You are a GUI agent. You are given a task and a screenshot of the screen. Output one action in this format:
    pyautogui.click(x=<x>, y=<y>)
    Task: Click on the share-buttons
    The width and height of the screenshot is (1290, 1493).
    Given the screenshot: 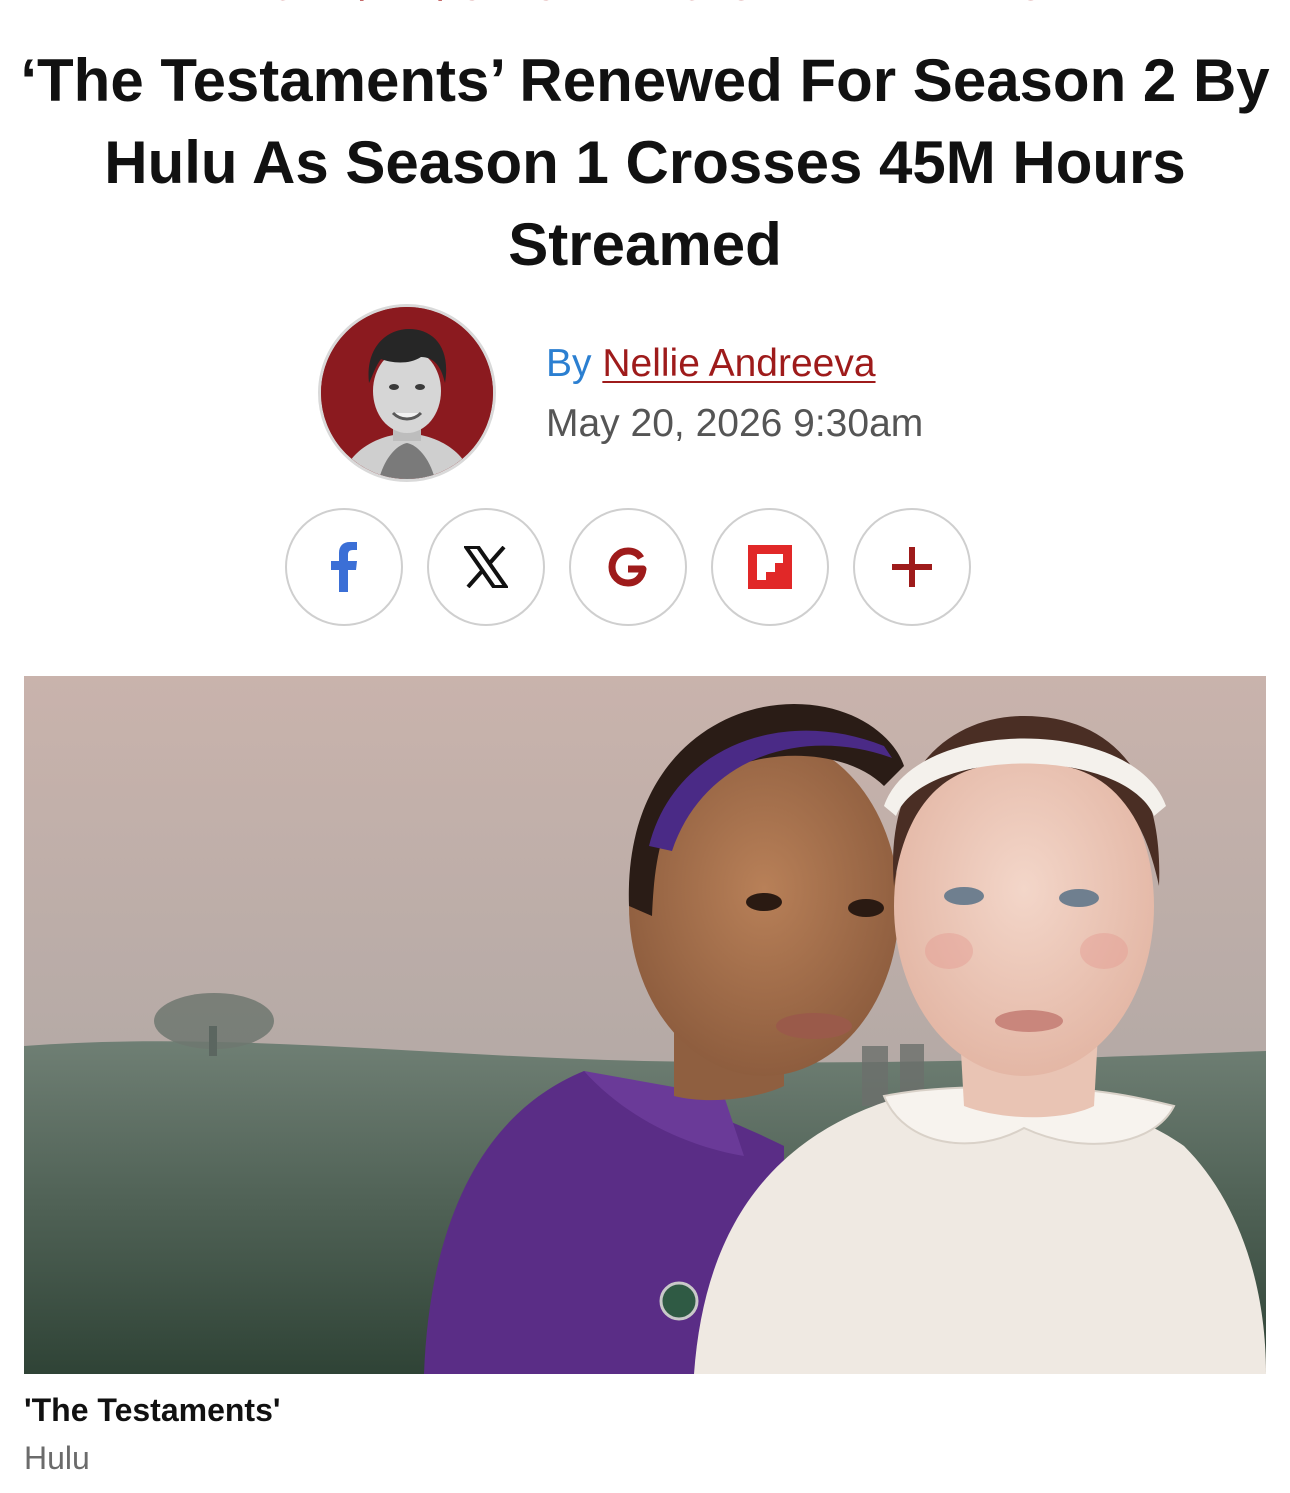 What is the action you would take?
    pyautogui.click(x=628, y=568)
    